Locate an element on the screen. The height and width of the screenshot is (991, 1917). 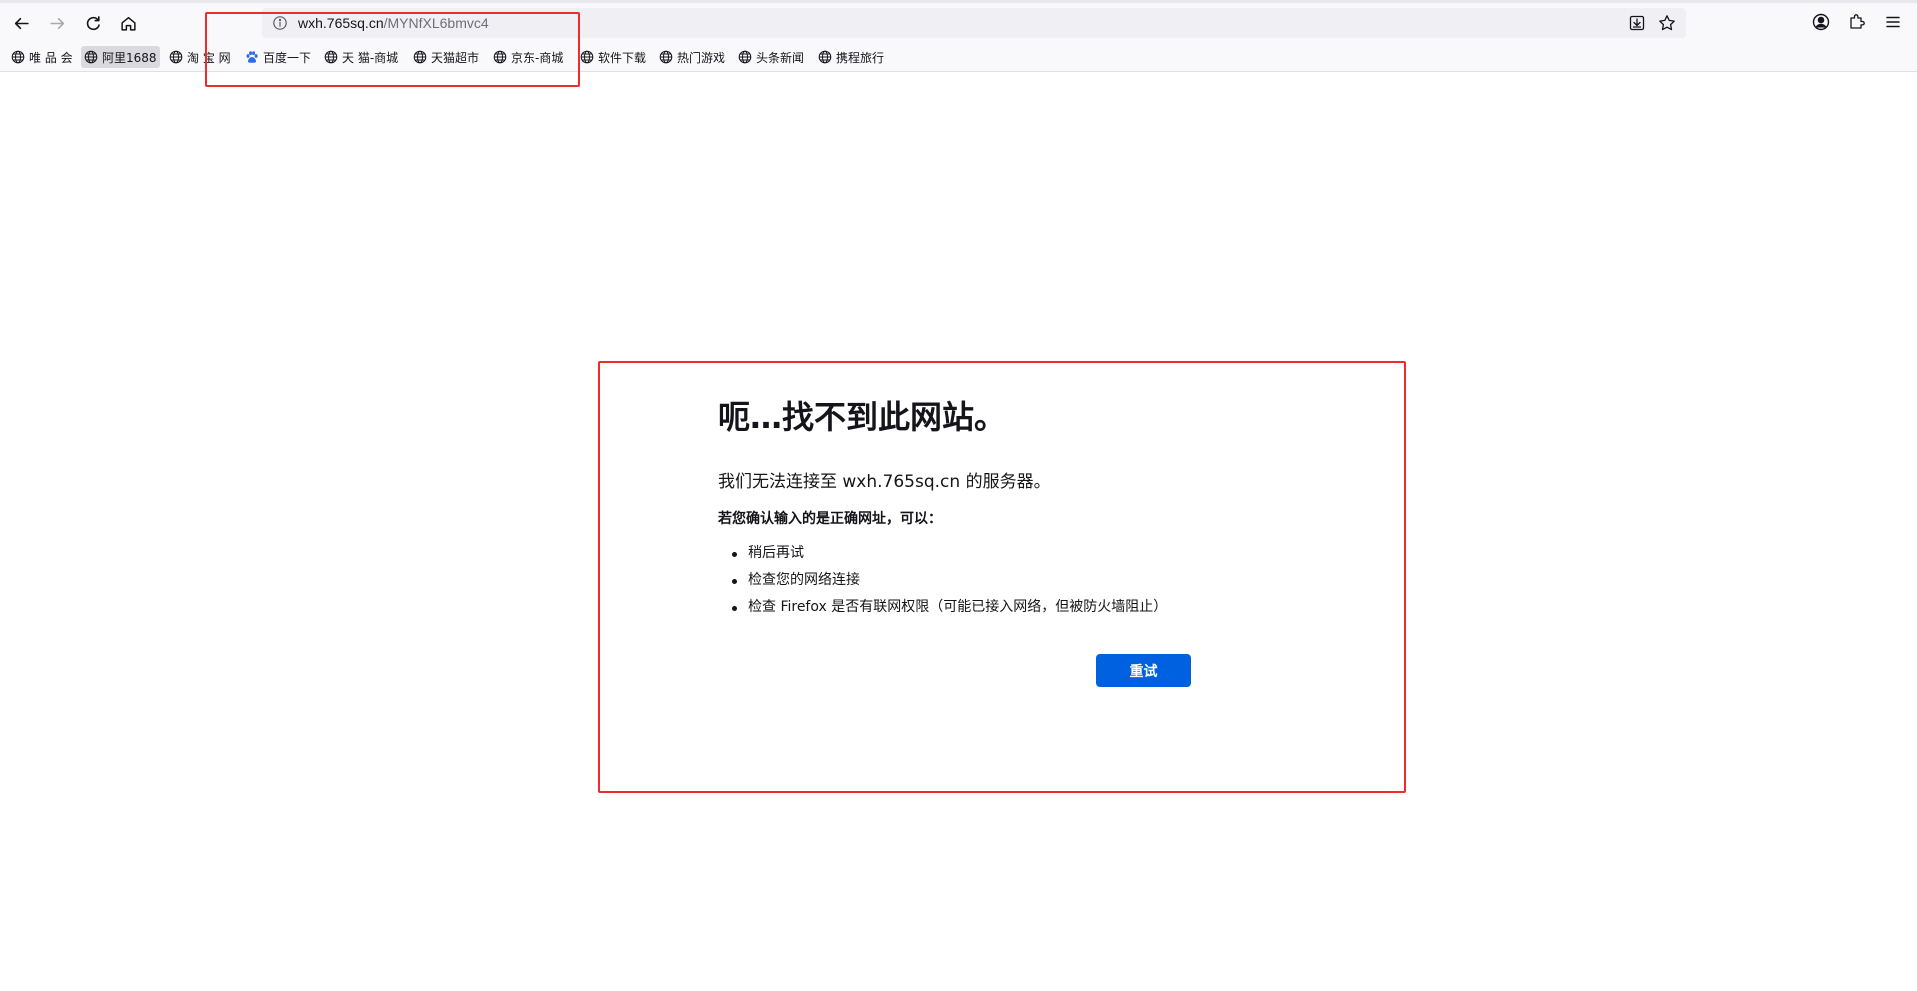
bookmark-item: 携程旅行 is located at coordinates (851, 57).